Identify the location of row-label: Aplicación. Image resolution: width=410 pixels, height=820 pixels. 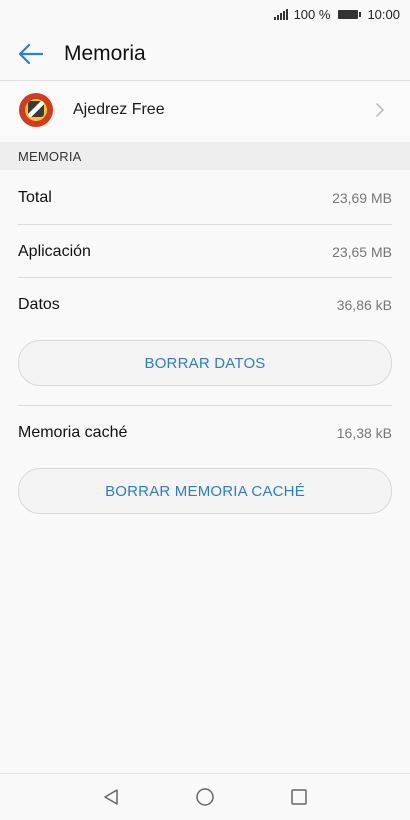
(54, 251).